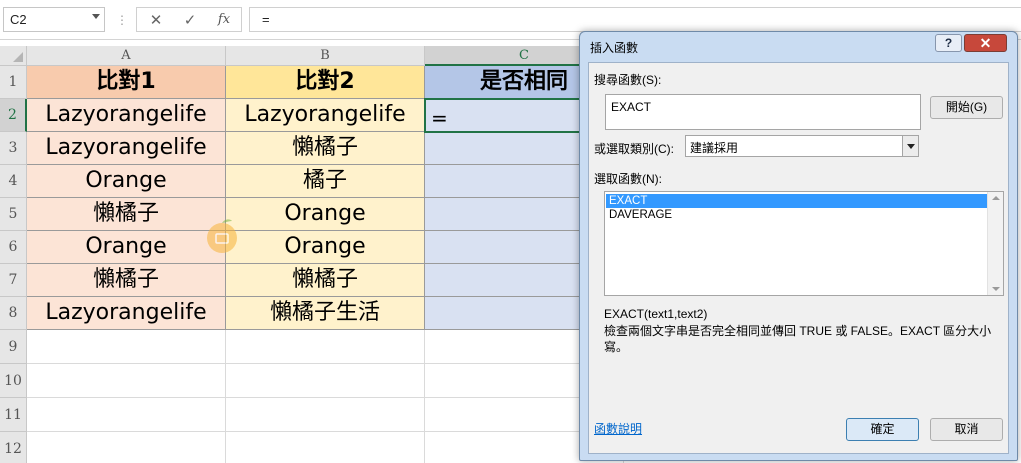 Image resolution: width=1021 pixels, height=463 pixels. Describe the element at coordinates (325, 247) in the screenshot. I see `cell-b6: Orange` at that location.